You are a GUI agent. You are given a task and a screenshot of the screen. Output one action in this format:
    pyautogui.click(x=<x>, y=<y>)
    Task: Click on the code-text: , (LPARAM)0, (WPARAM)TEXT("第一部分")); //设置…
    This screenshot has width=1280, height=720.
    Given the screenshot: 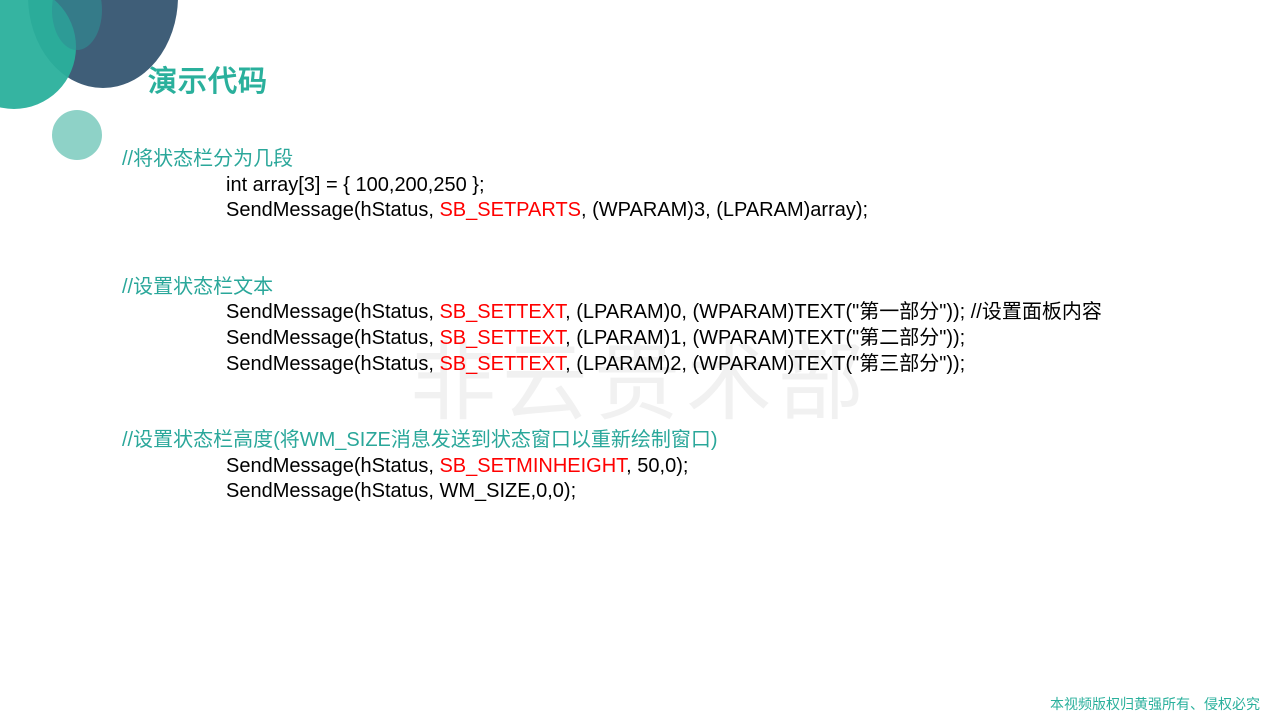 What is the action you would take?
    pyautogui.click(x=833, y=312)
    